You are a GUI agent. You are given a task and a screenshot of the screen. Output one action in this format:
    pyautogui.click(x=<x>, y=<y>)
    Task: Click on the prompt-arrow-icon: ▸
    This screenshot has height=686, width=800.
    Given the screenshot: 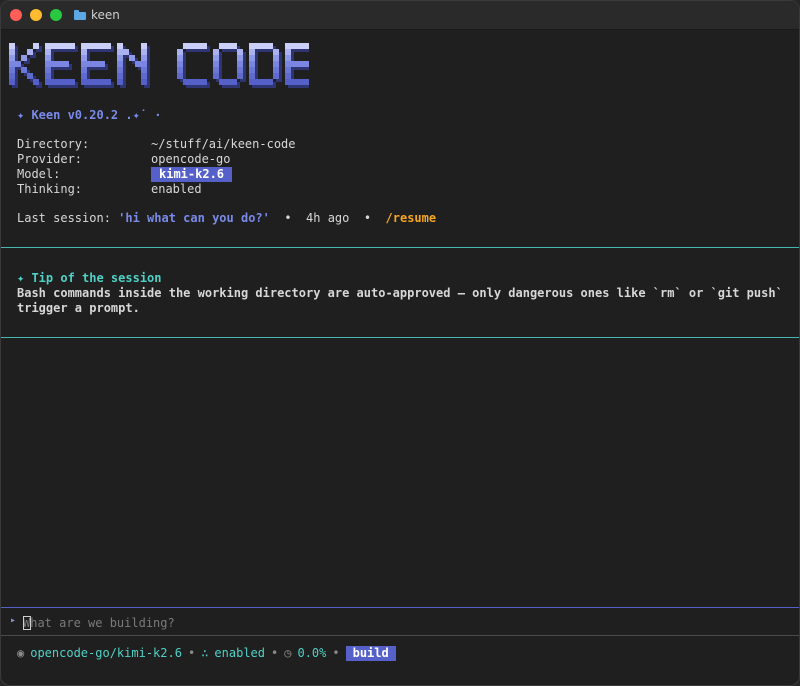 What is the action you would take?
    pyautogui.click(x=13, y=620)
    